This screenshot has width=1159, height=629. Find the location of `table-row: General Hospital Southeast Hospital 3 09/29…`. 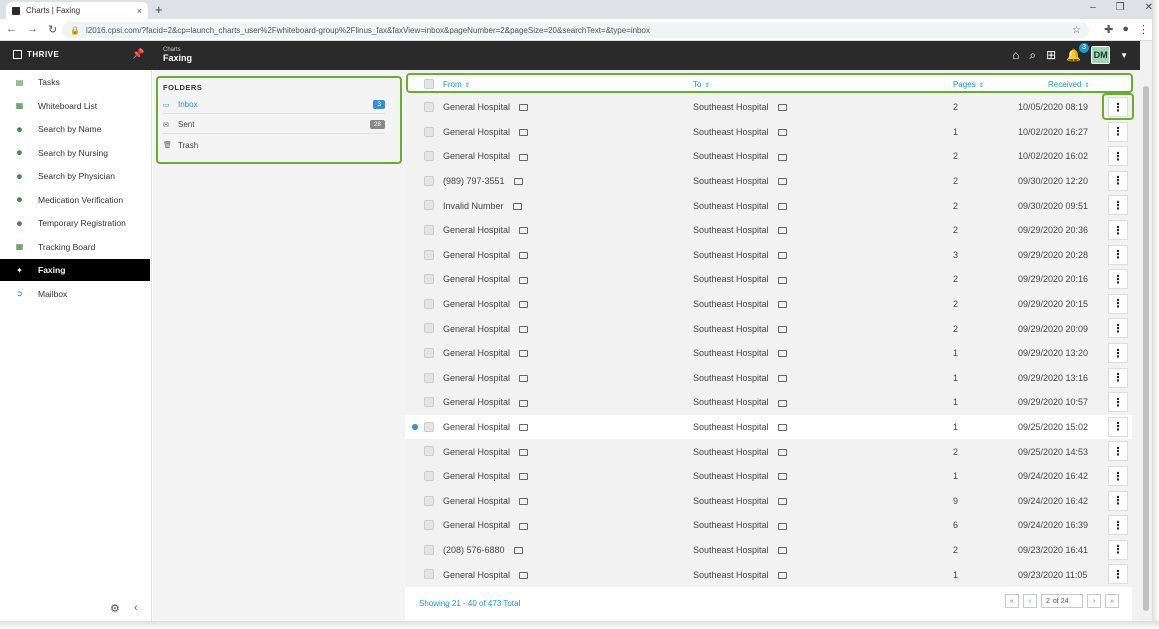

table-row: General Hospital Southeast Hospital 3 09/29… is located at coordinates (768, 255).